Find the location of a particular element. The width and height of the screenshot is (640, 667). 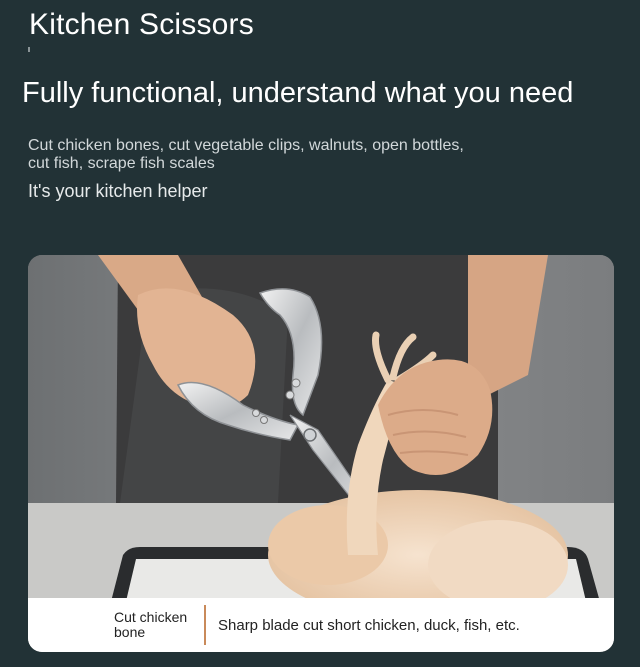

caption-divider is located at coordinates (205, 625).